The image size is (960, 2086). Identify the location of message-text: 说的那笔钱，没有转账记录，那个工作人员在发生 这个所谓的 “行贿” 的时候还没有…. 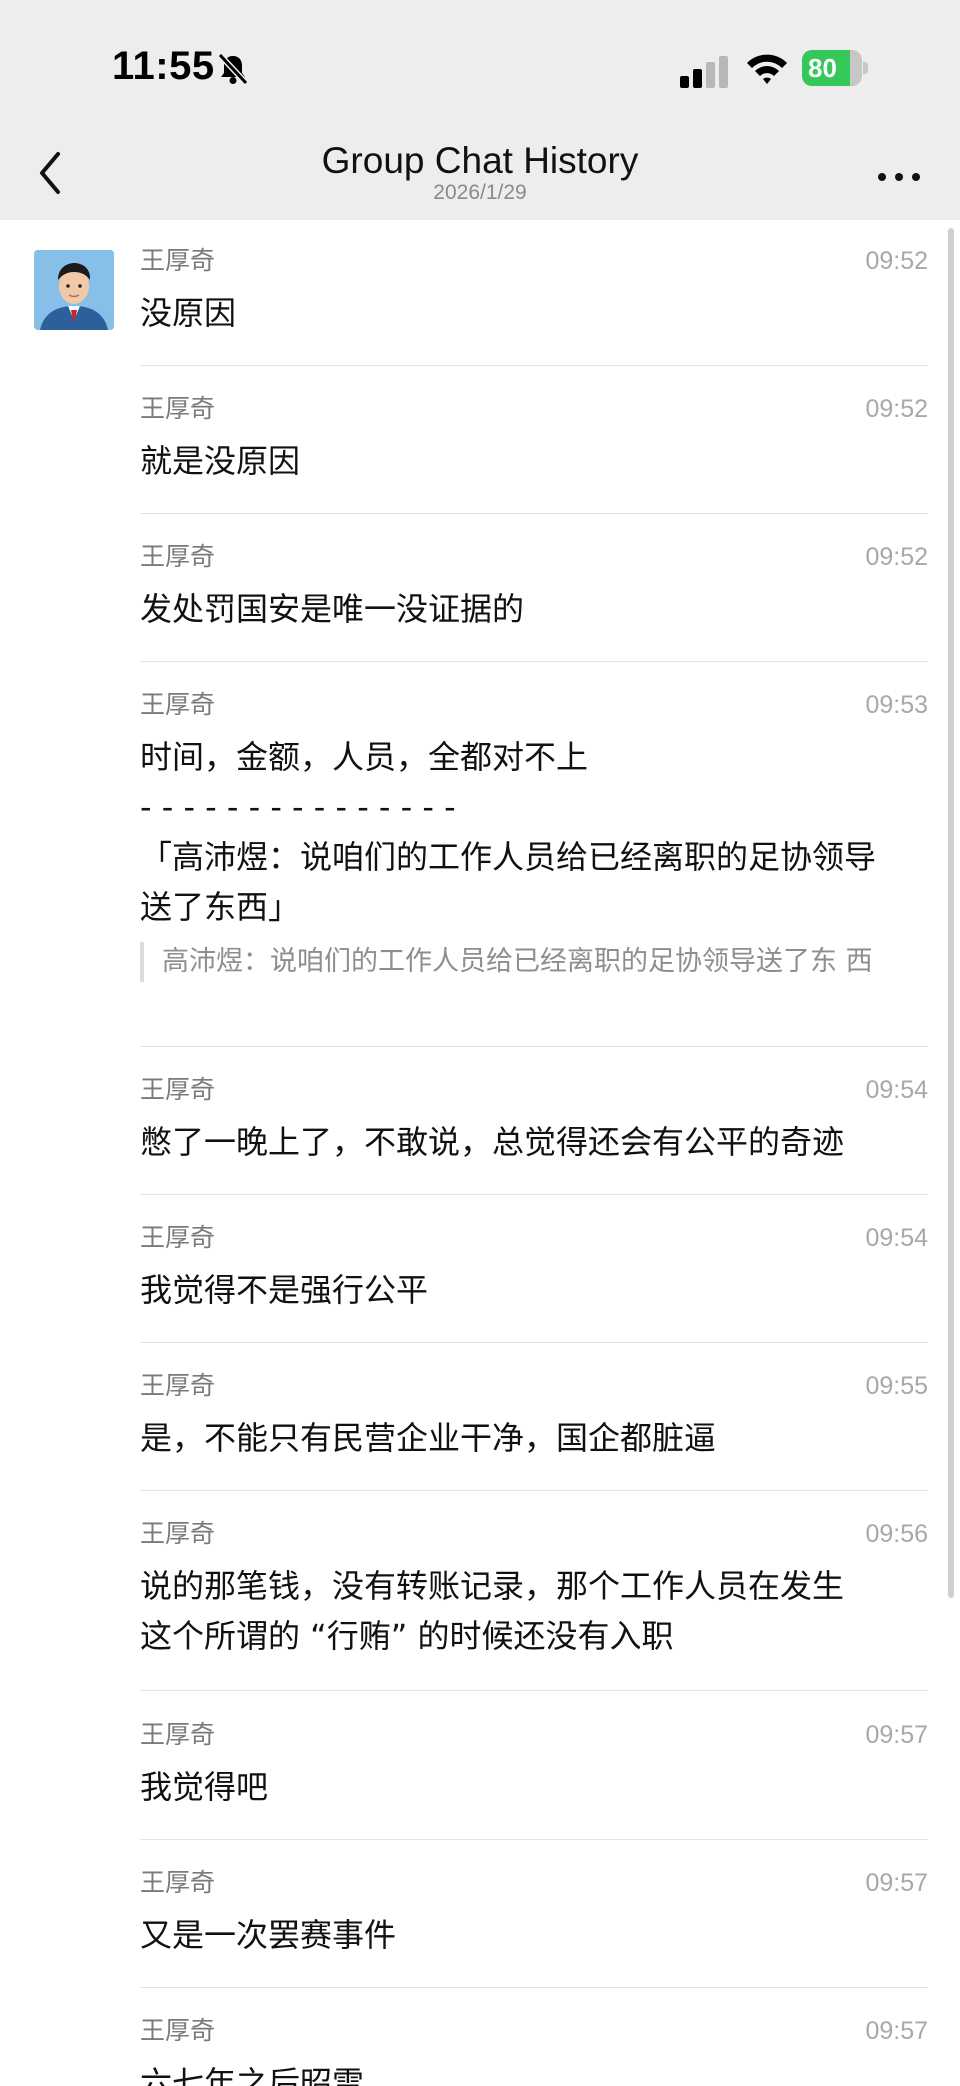
(492, 1611).